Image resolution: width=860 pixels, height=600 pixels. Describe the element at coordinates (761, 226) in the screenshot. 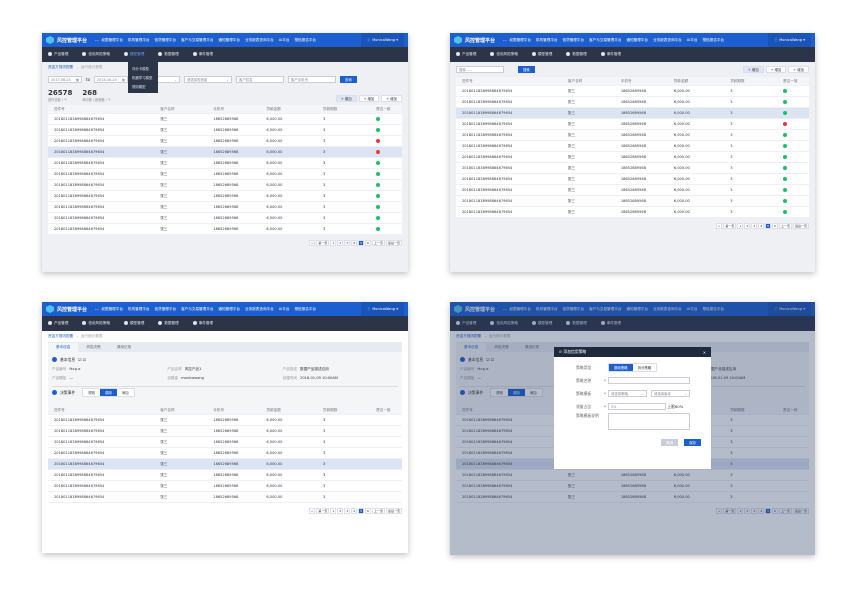

I see `page-button: 4` at that location.